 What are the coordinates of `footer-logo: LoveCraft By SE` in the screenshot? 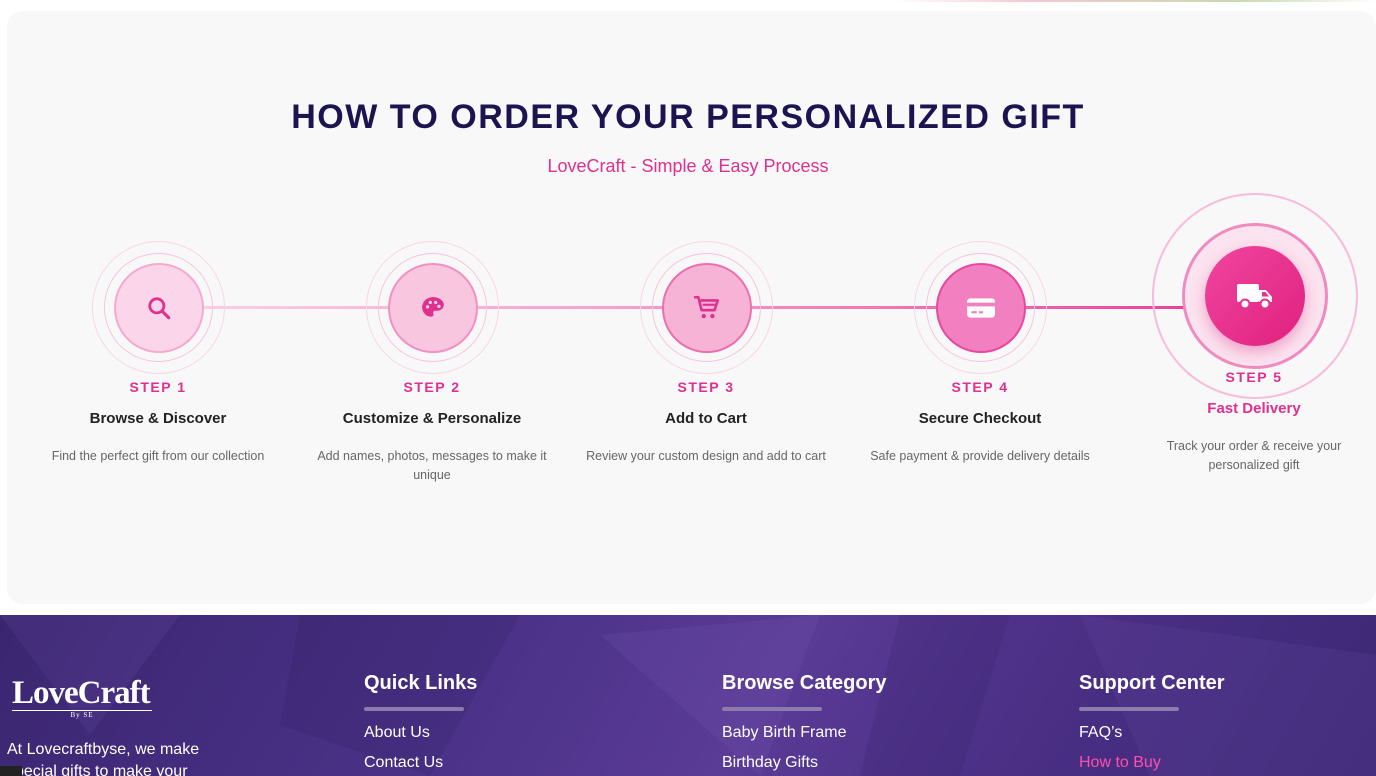 It's located at (82, 697).